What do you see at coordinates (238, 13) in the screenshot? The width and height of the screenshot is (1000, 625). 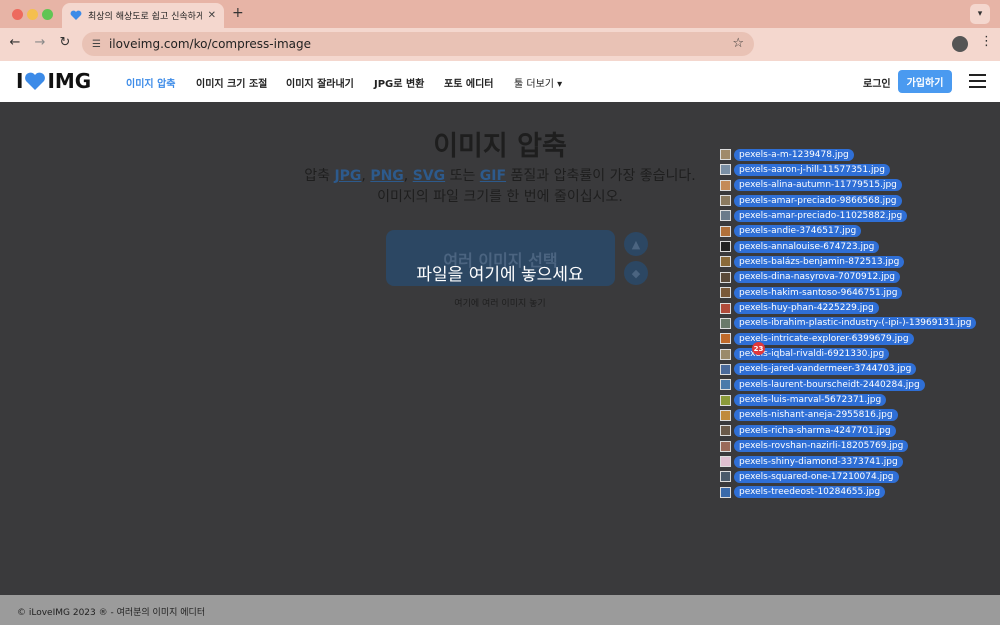 I see `new-tab-button: +` at bounding box center [238, 13].